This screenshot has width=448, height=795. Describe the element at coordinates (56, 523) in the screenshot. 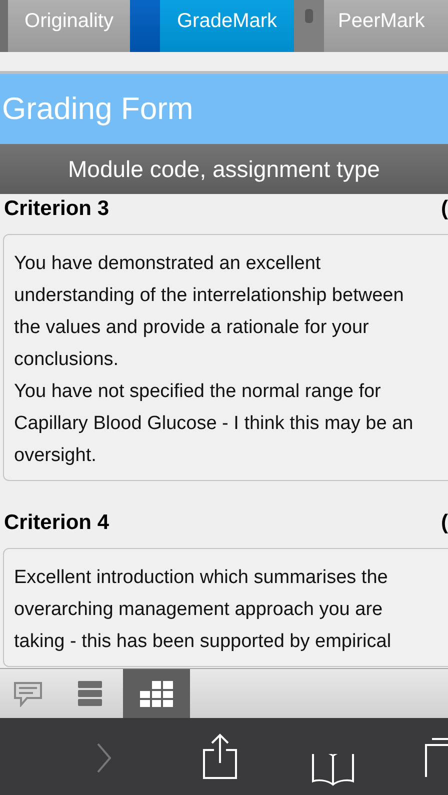

I see `criterion-title: Criterion 4` at that location.